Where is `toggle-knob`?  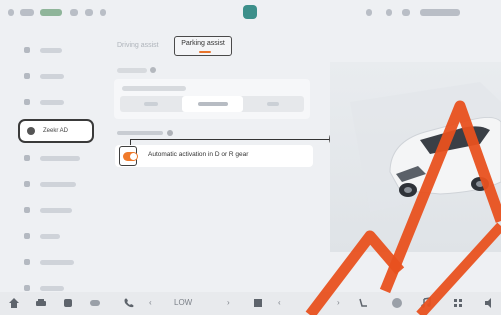
toggle-knob is located at coordinates (133, 156).